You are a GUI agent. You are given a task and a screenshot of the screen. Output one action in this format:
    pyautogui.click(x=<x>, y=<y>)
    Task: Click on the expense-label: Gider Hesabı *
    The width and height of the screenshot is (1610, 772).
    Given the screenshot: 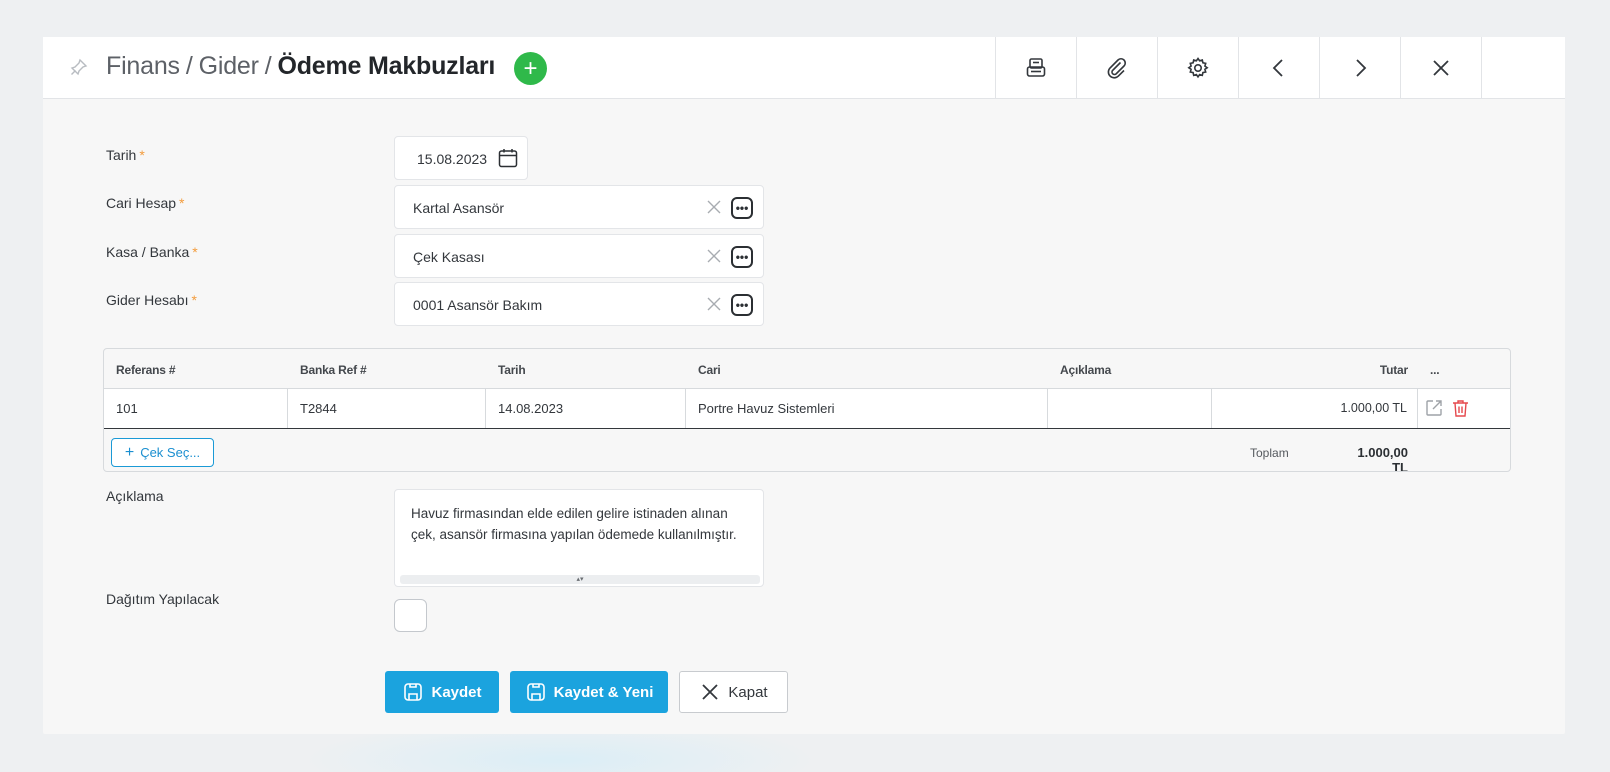 What is the action you would take?
    pyautogui.click(x=151, y=300)
    